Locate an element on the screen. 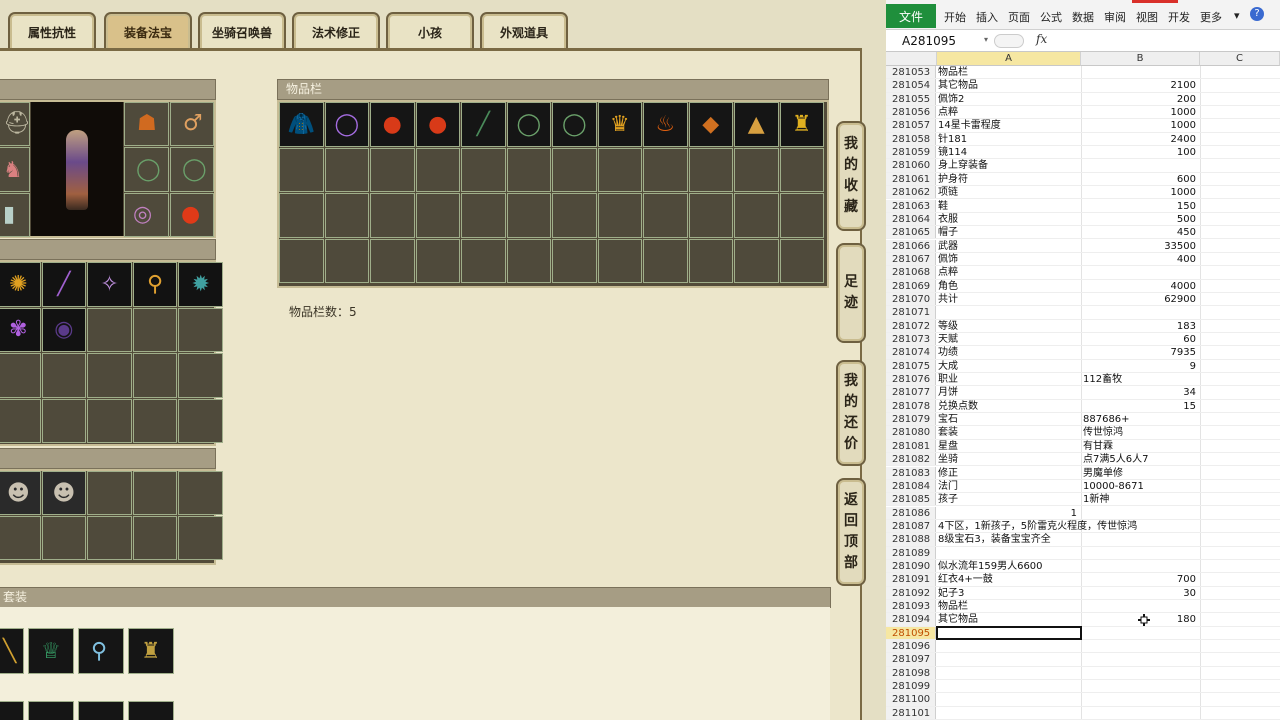  cell-a: 14星卡雷程度 is located at coordinates (1009, 125).